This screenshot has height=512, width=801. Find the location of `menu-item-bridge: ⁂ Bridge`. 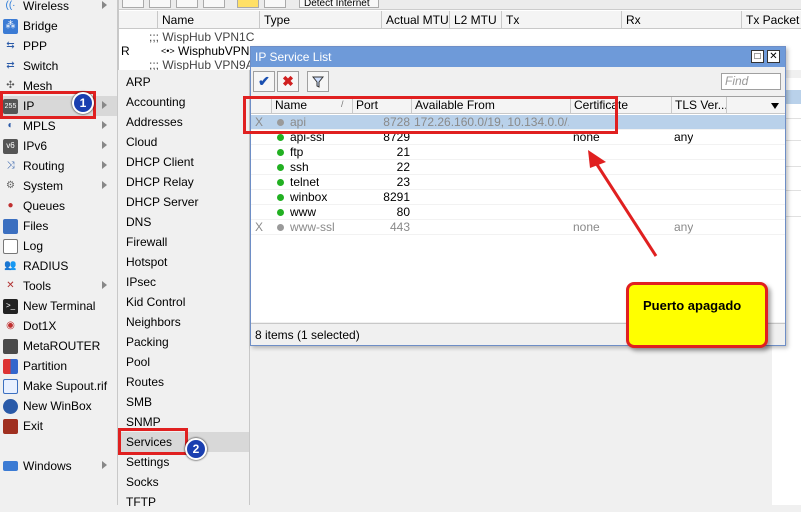

menu-item-bridge: ⁂ Bridge is located at coordinates (58, 26).